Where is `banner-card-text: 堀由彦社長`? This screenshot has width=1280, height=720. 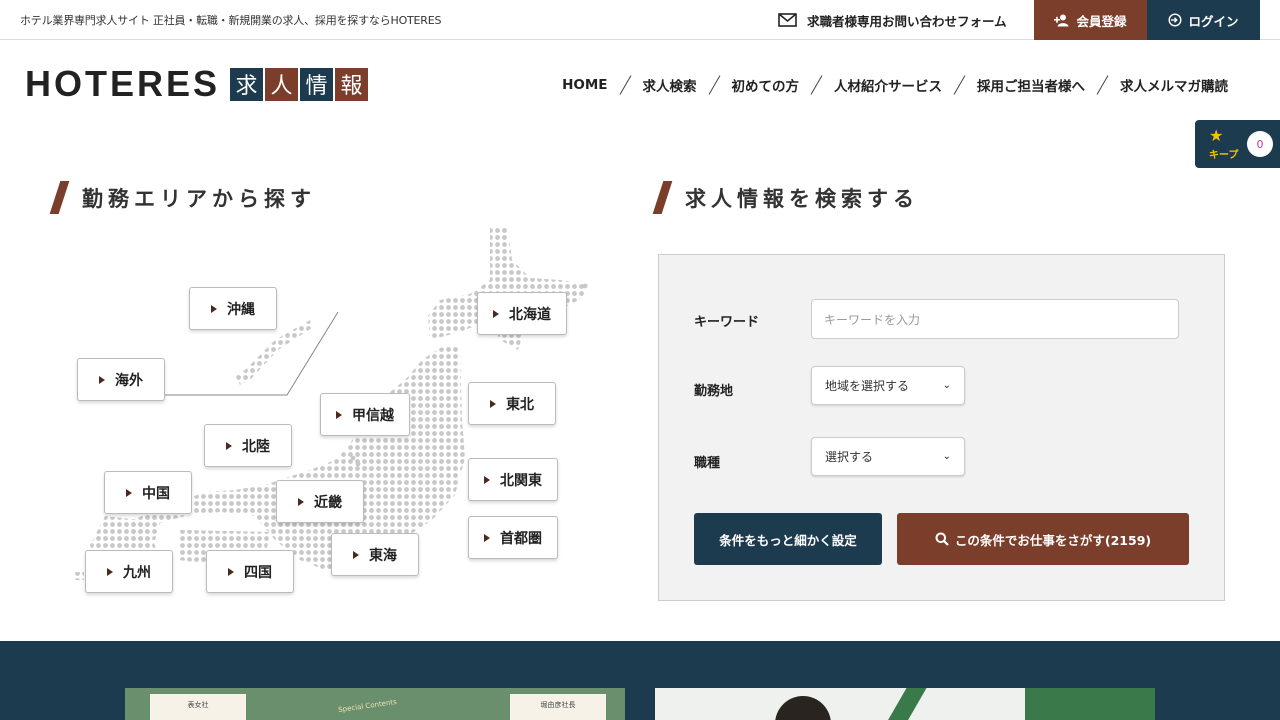 banner-card-text: 堀由彦社長 is located at coordinates (558, 705).